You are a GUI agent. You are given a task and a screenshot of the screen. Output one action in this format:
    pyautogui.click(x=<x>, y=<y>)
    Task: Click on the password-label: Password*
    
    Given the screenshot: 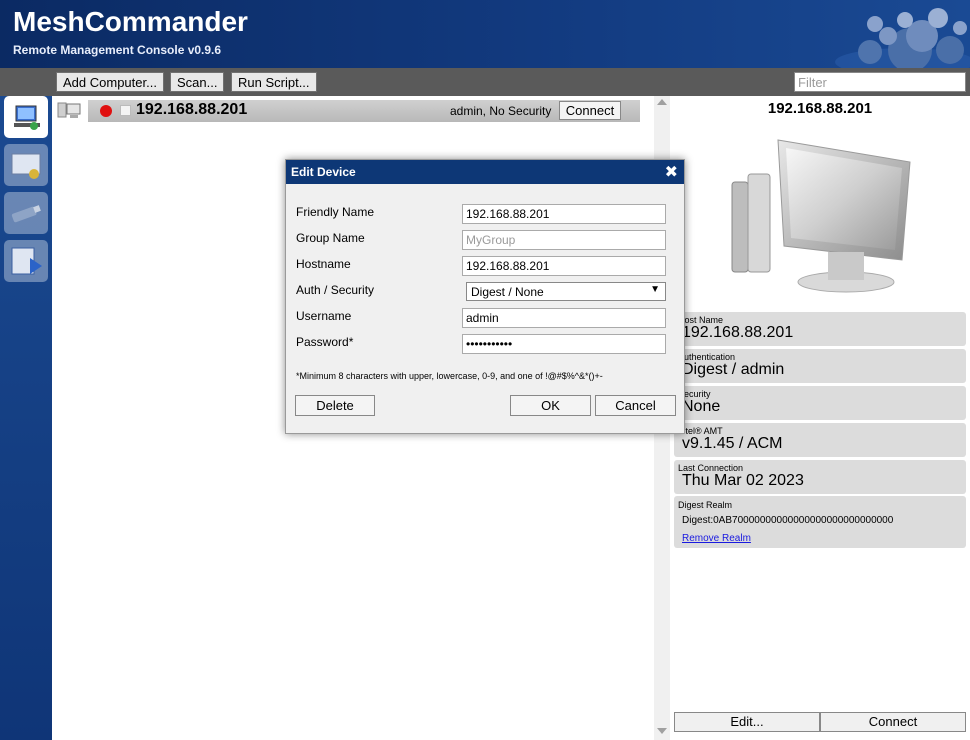 What is the action you would take?
    pyautogui.click(x=325, y=342)
    